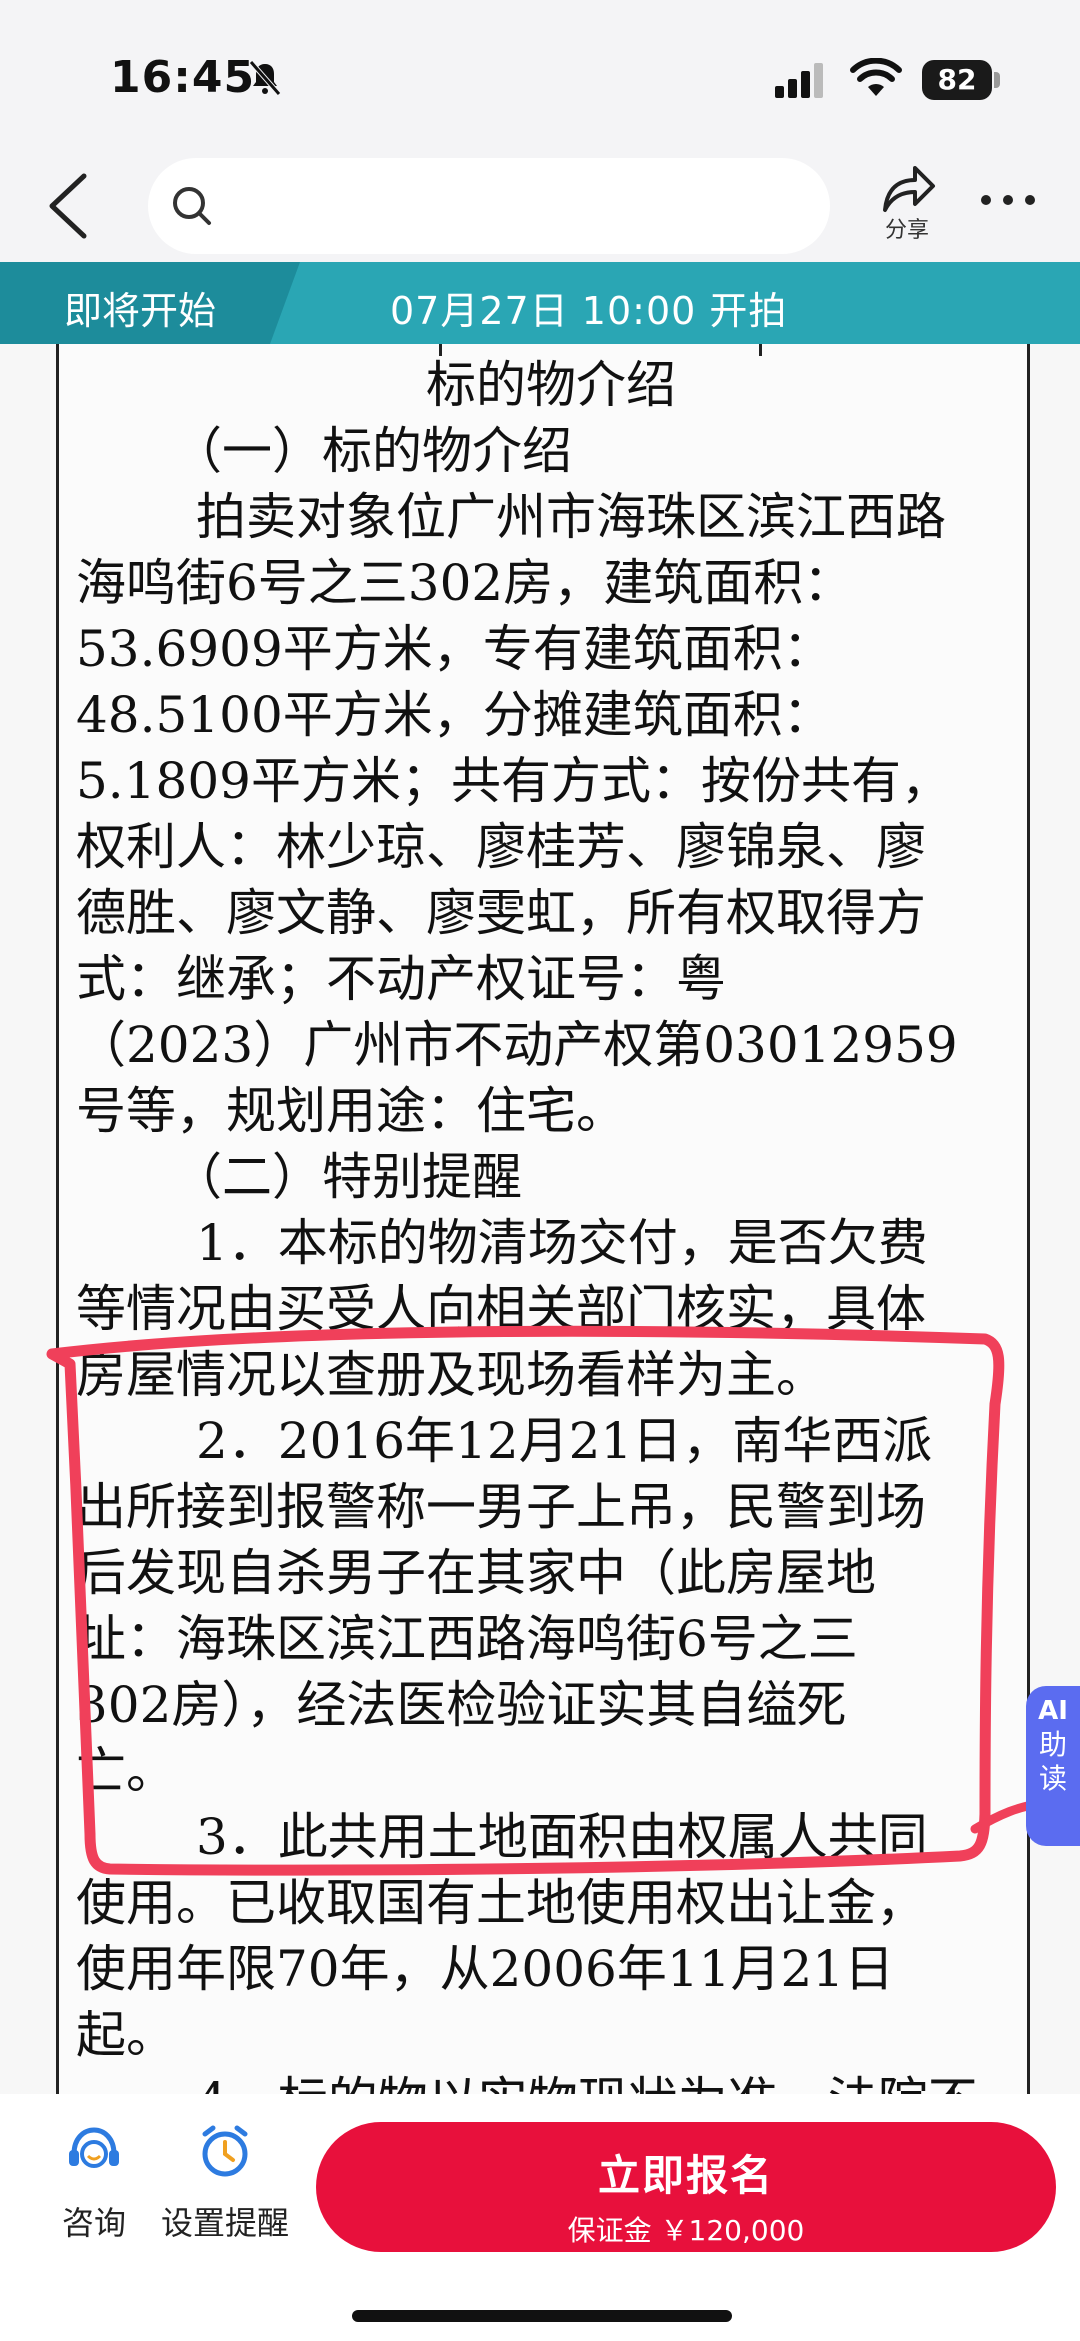 Image resolution: width=1080 pixels, height=2341 pixels. I want to click on set-reminder-button: 设置提醒, so click(225, 2184).